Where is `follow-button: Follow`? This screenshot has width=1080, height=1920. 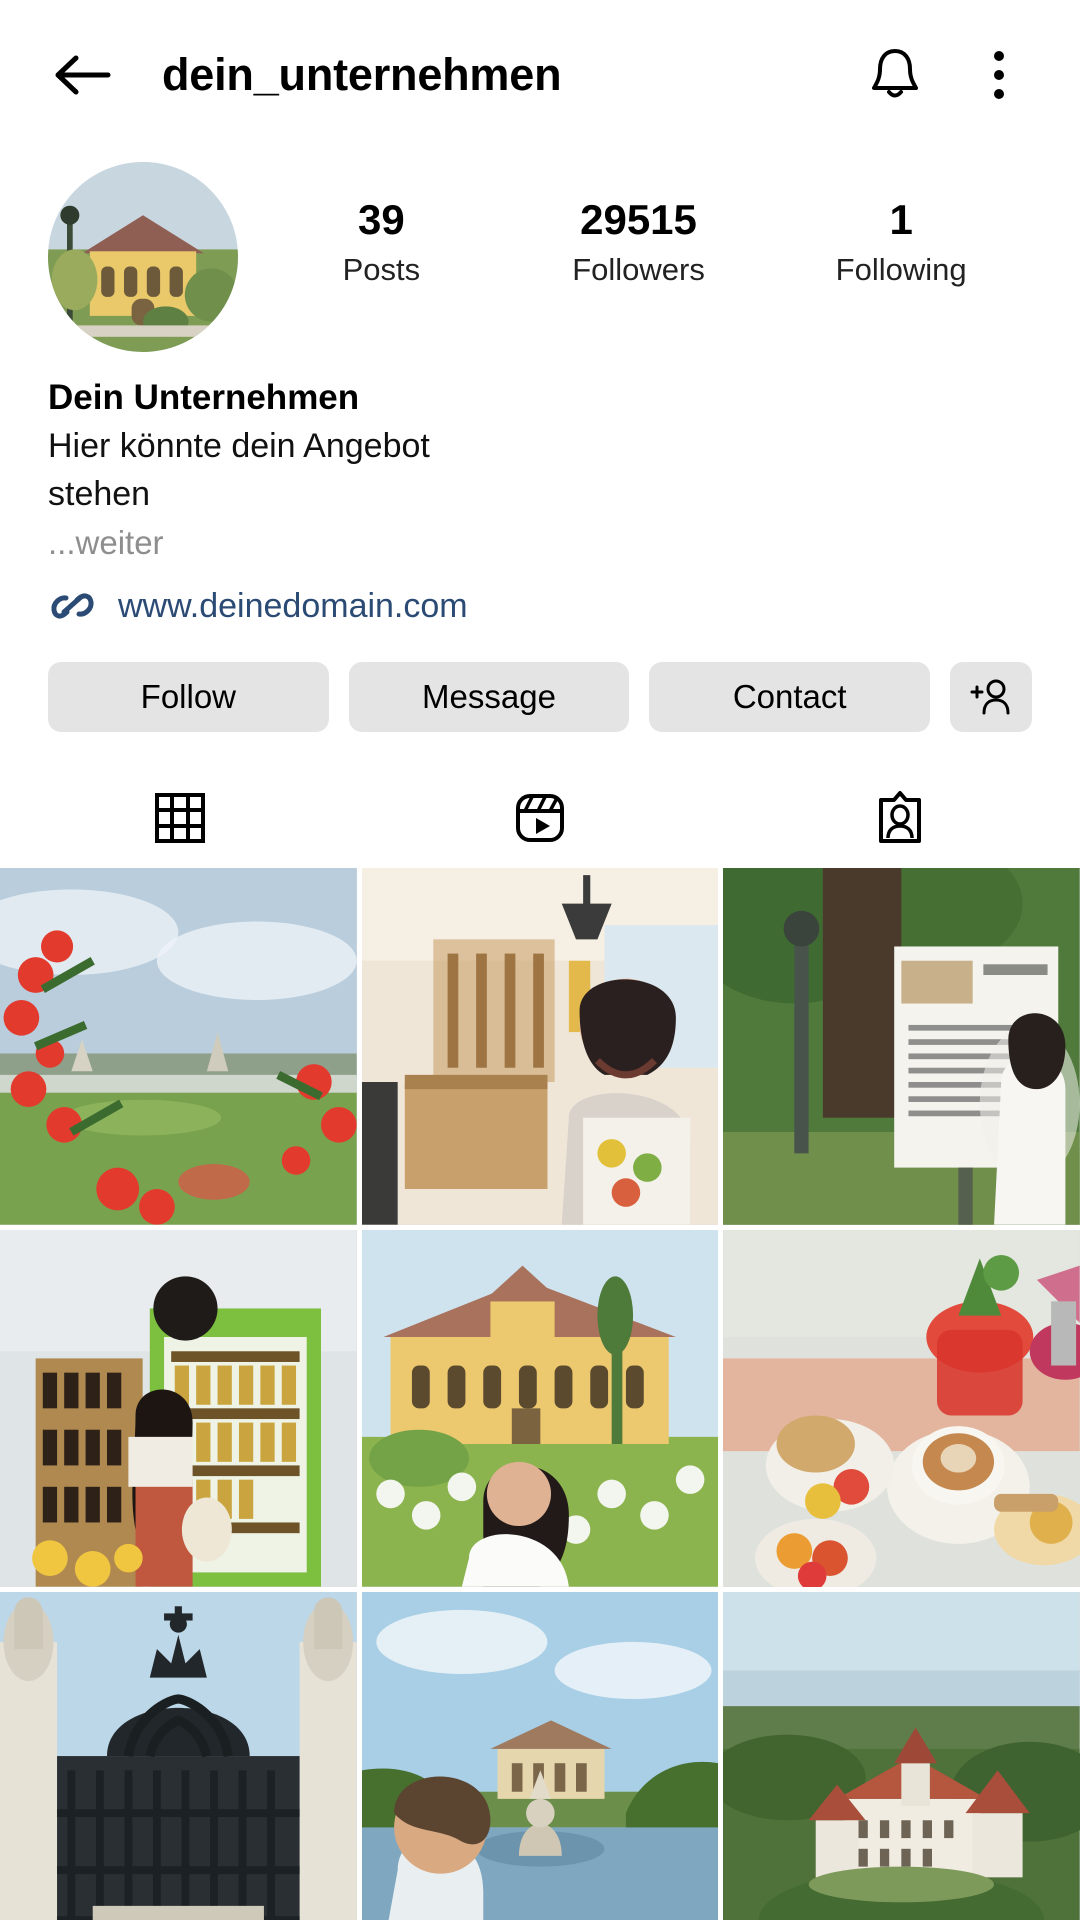
follow-button: Follow is located at coordinates (188, 697).